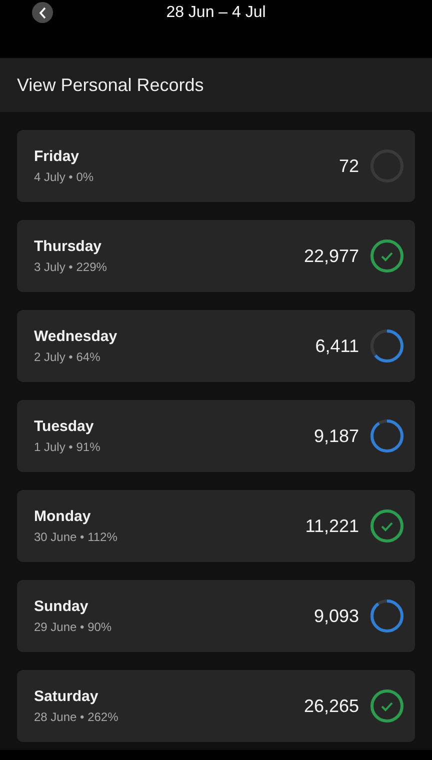 This screenshot has height=760, width=432. I want to click on date-percent: 28 June • 262%, so click(77, 717).